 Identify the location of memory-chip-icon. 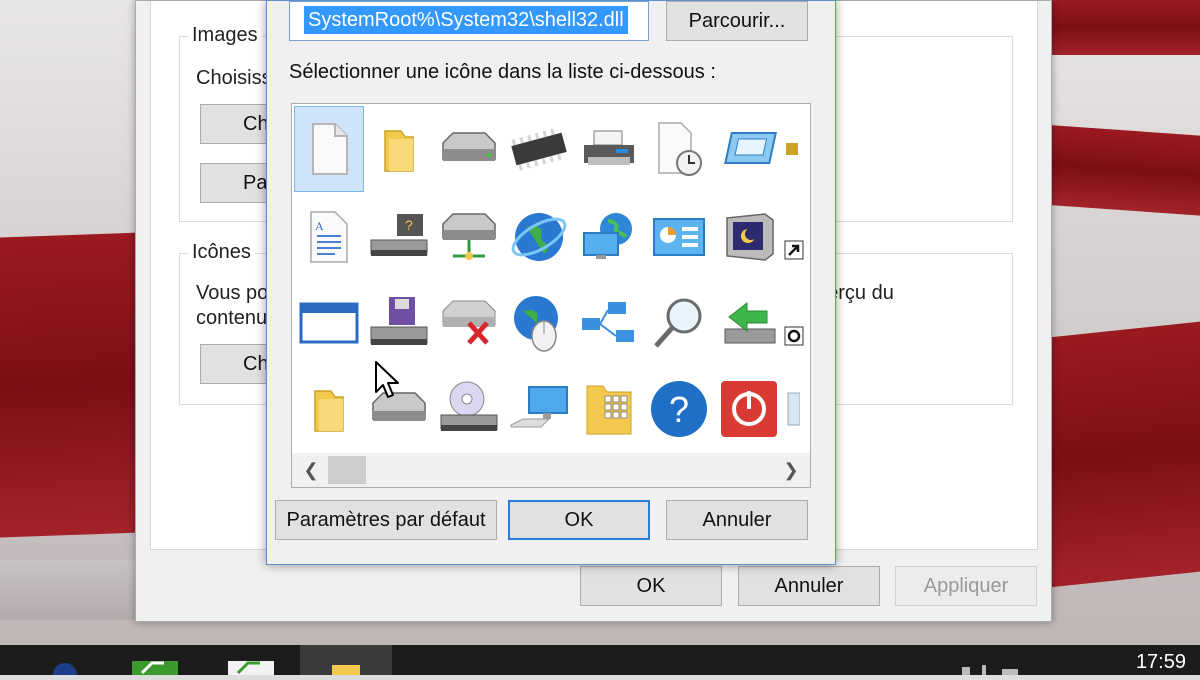
(539, 149).